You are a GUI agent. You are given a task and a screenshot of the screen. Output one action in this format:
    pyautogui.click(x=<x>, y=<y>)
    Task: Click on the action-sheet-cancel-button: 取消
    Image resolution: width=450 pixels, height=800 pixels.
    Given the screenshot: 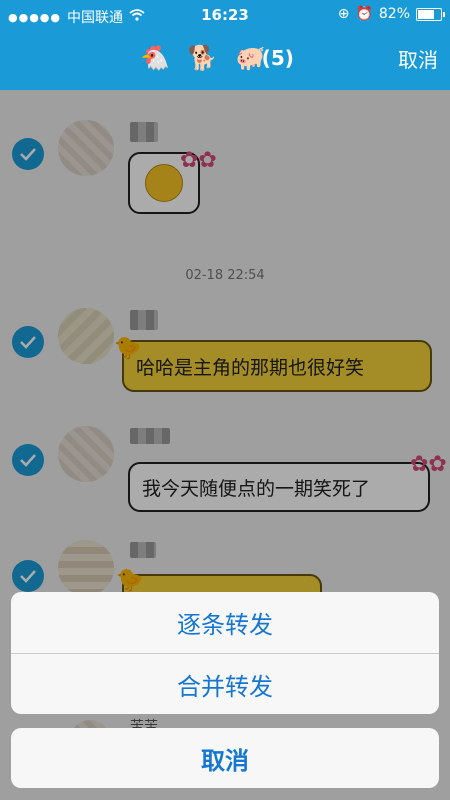 What is the action you would take?
    pyautogui.click(x=225, y=758)
    